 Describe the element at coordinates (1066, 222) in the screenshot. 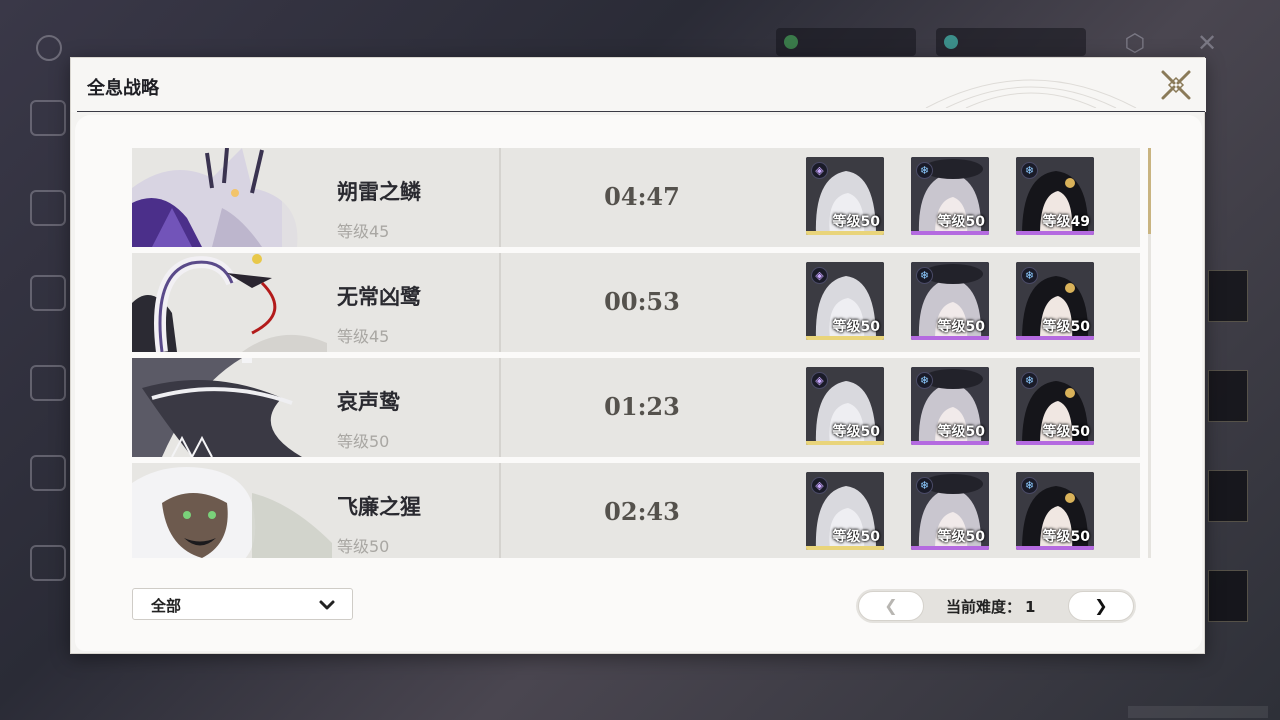

I see `character-level: 等级49` at that location.